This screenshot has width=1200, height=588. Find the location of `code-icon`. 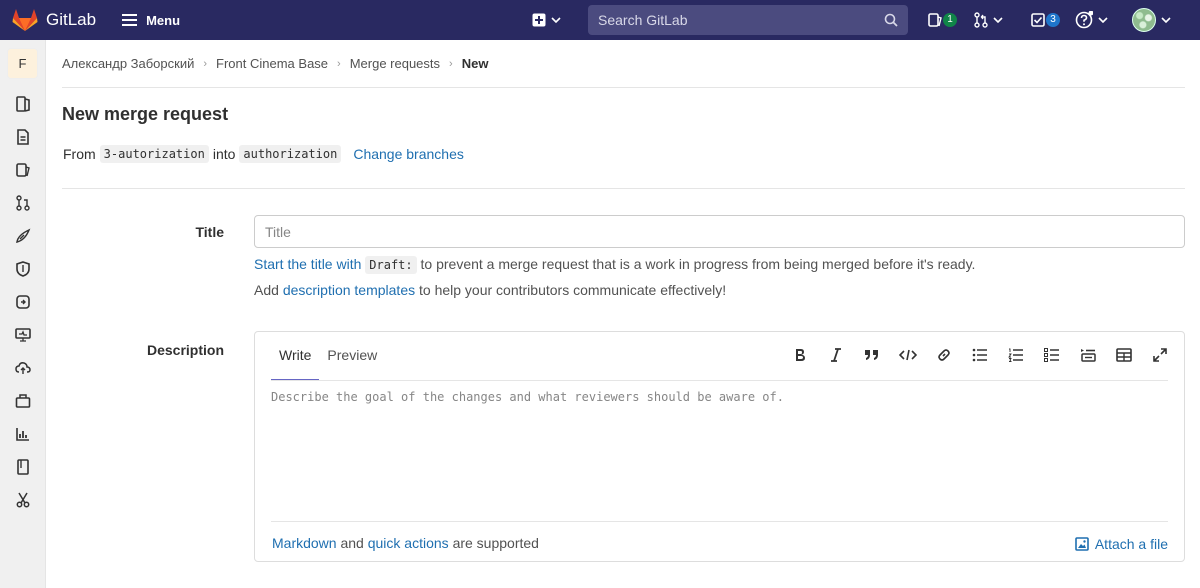

code-icon is located at coordinates (908, 355).